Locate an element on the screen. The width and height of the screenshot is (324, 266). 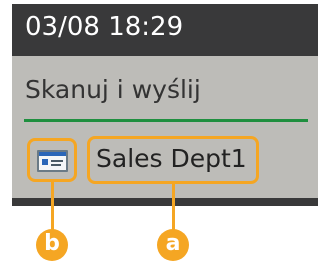
callout-a-marker: a is located at coordinates (173, 245).